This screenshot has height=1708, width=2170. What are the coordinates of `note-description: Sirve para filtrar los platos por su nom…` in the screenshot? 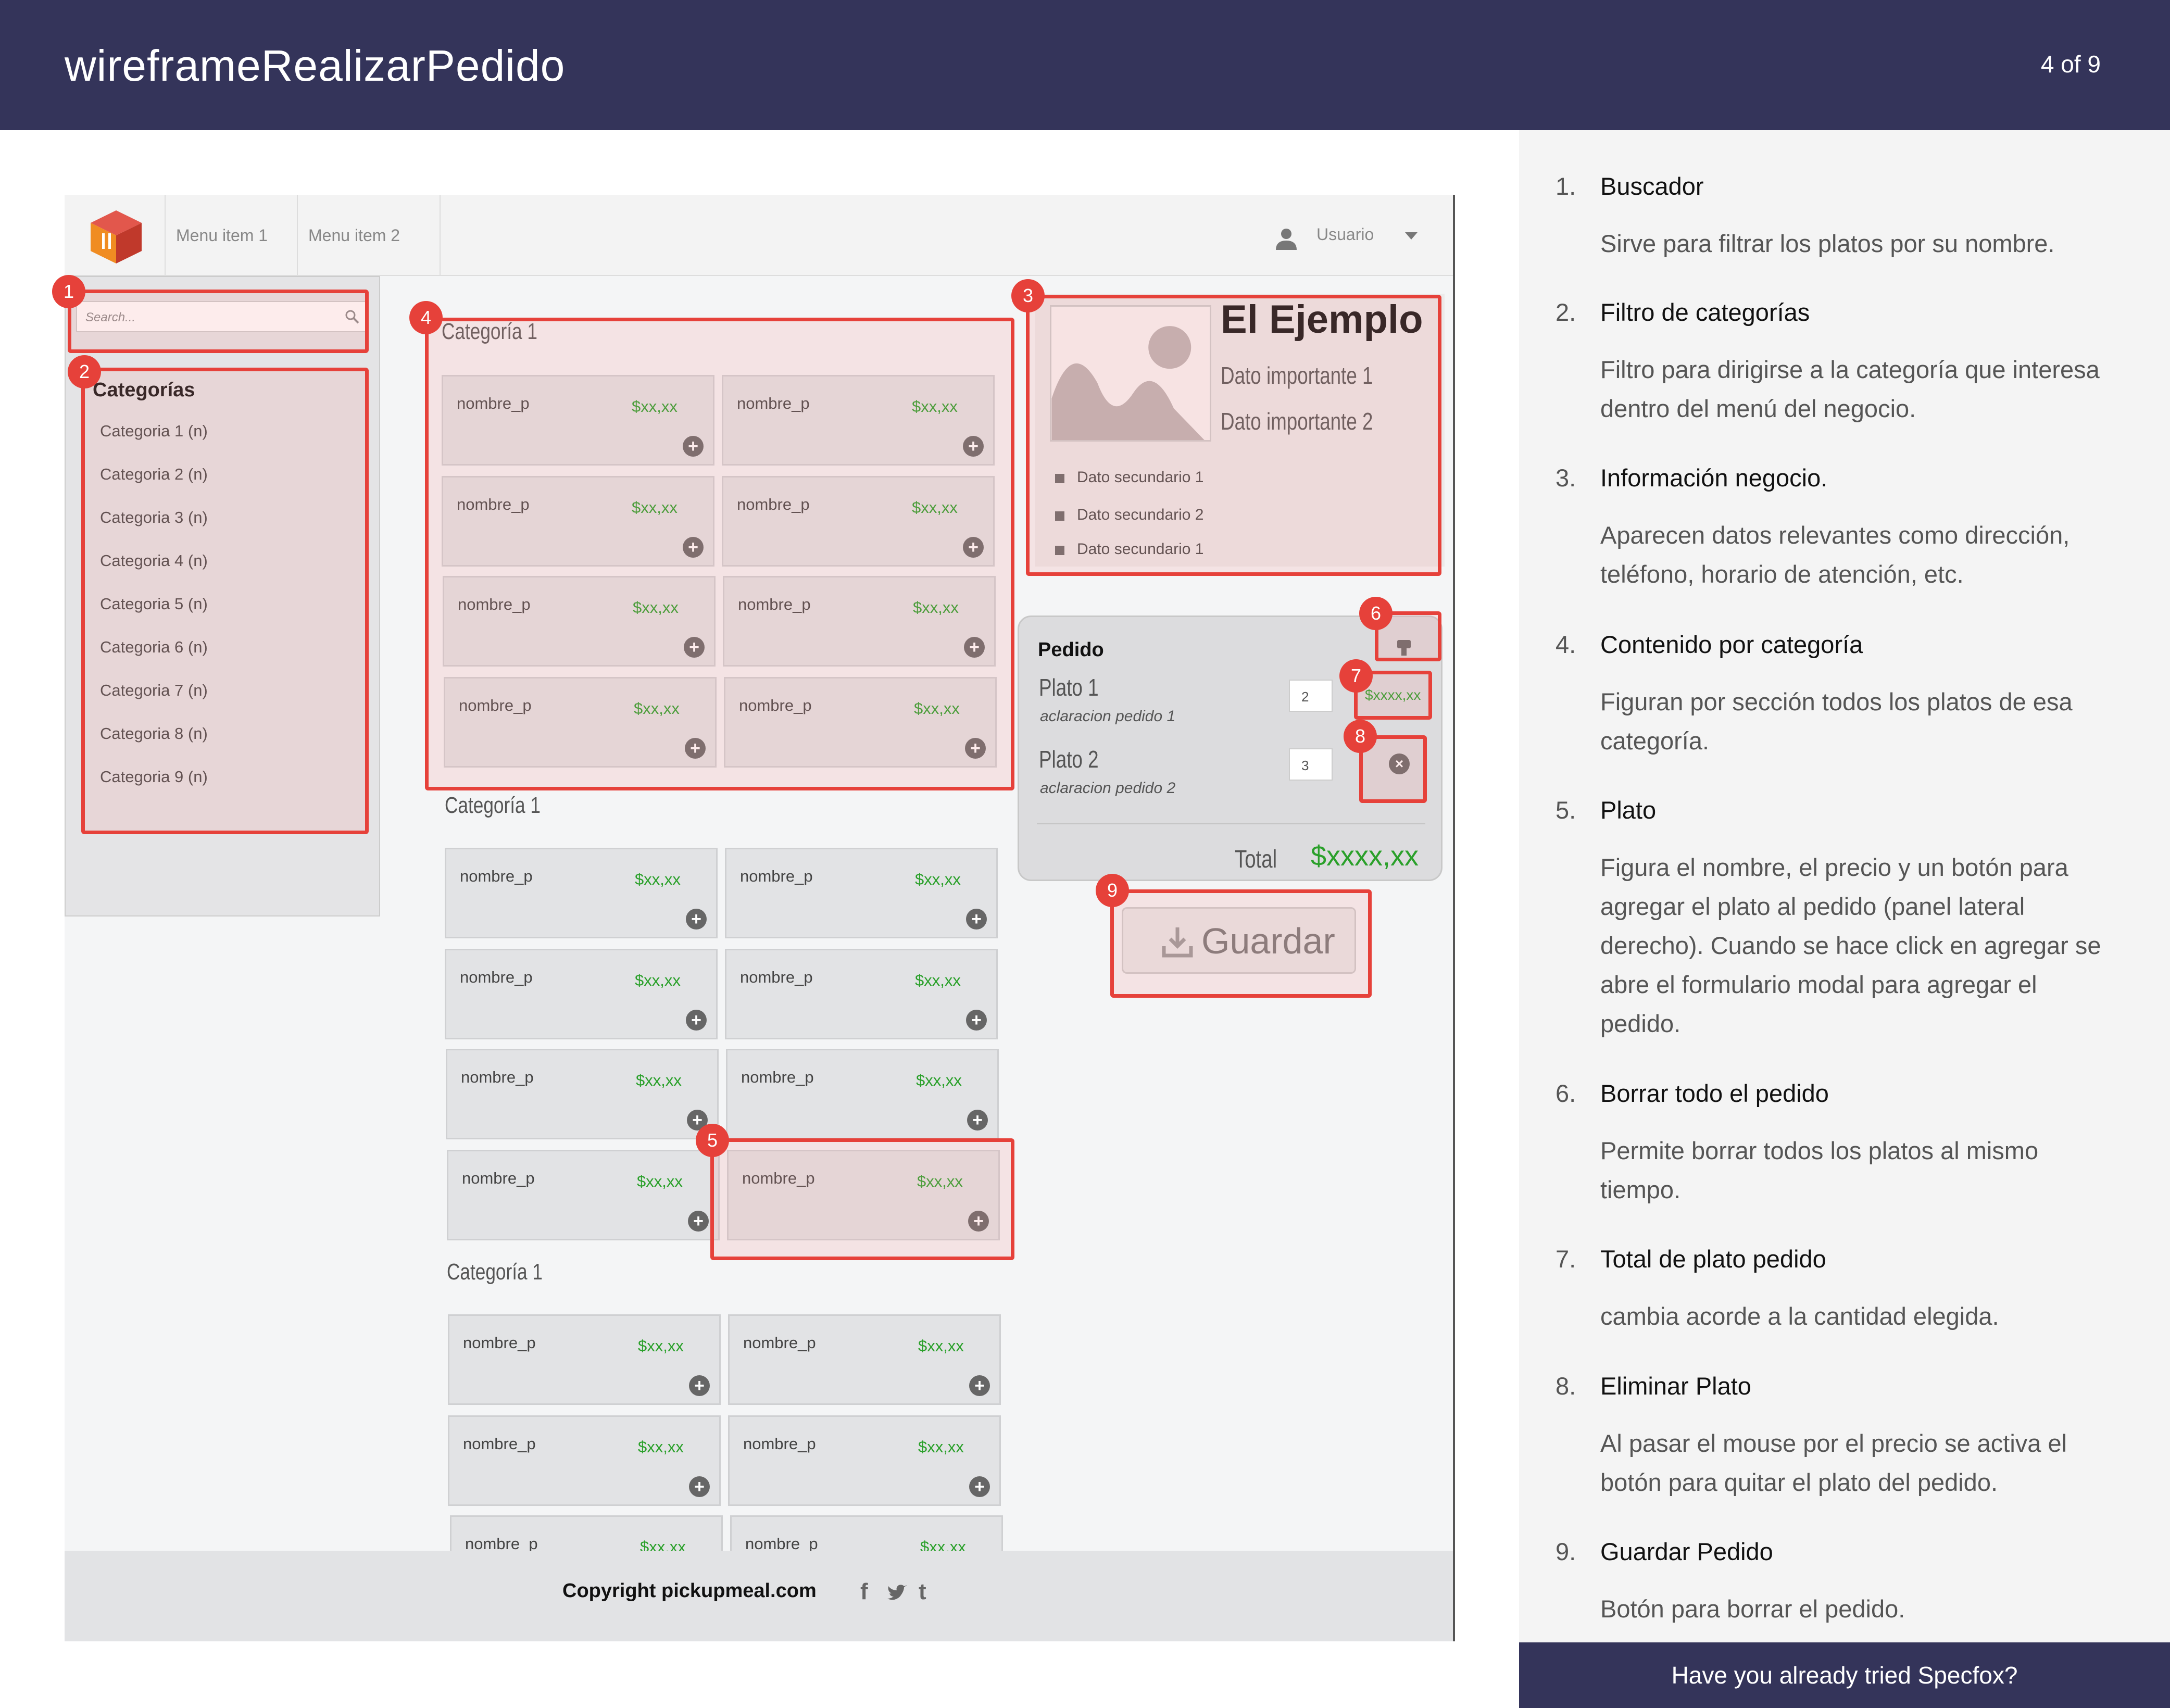 It's located at (1828, 243).